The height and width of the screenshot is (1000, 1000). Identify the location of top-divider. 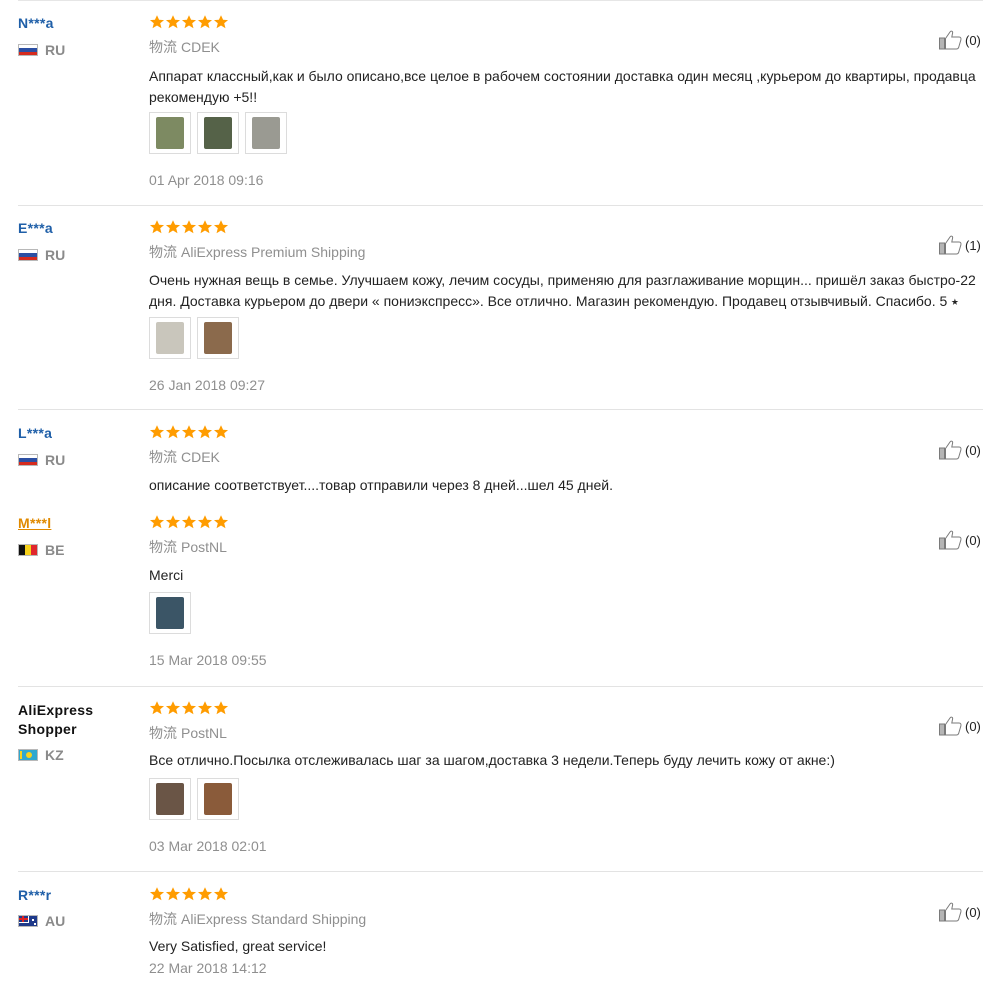
(500, 0).